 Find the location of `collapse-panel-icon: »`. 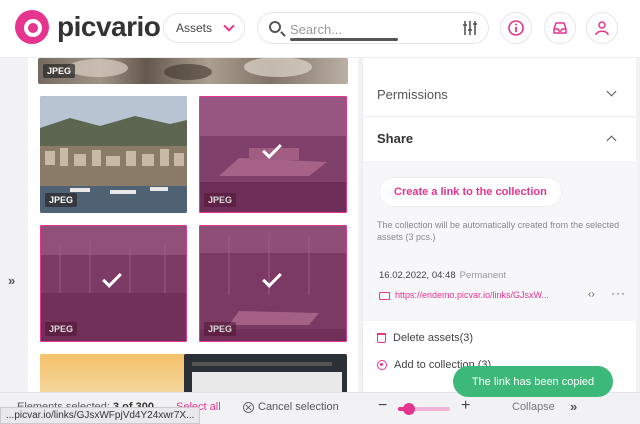

collapse-panel-icon: » is located at coordinates (573, 406).